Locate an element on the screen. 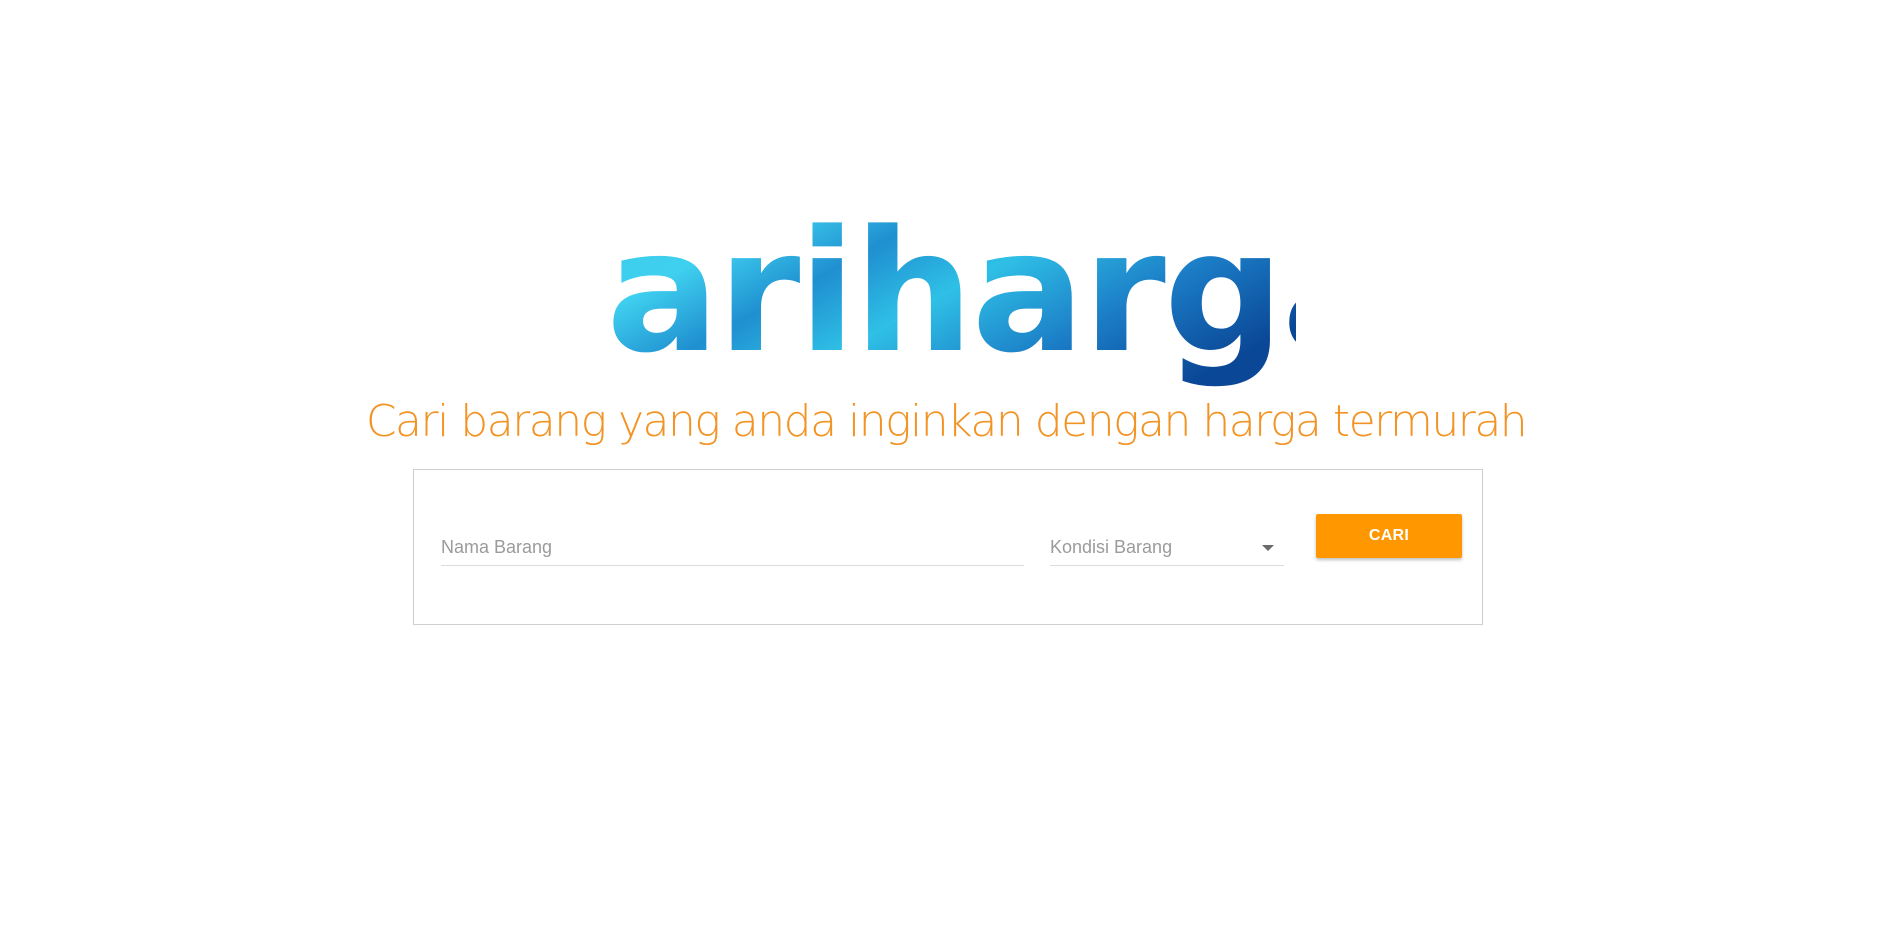 The image size is (1877, 929). condition-select: Kondisi Barang is located at coordinates (1167, 548).